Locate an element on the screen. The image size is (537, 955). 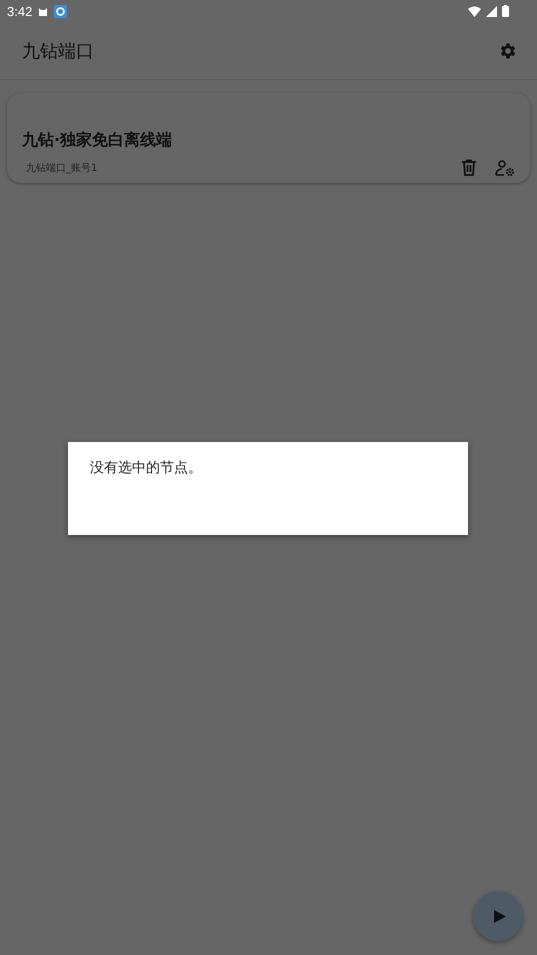
cat-icon is located at coordinates (43, 11).